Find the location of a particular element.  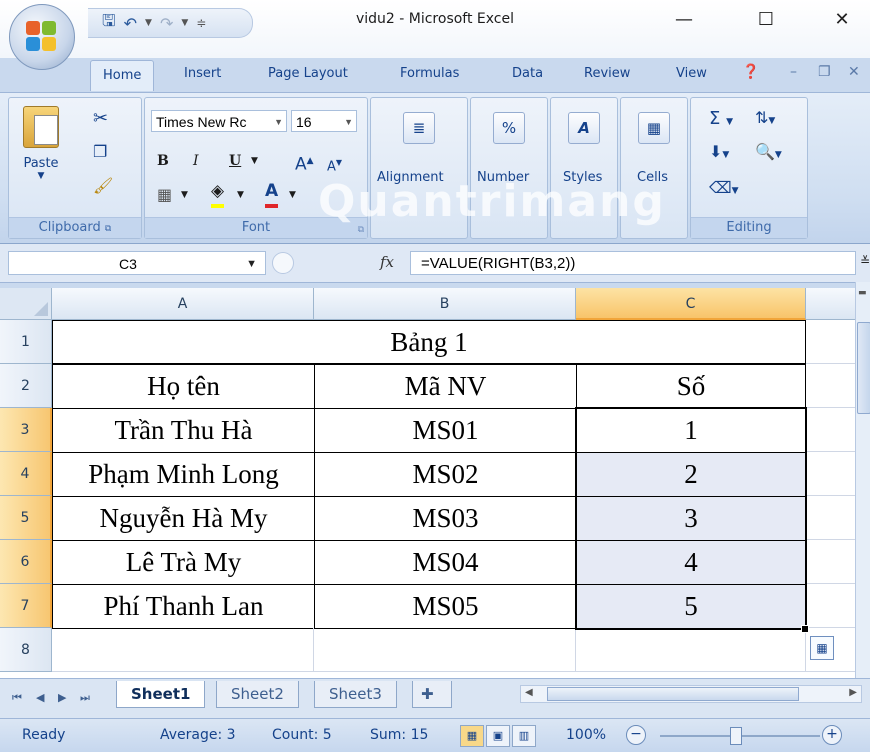

cell-d7 is located at coordinates (830, 606).